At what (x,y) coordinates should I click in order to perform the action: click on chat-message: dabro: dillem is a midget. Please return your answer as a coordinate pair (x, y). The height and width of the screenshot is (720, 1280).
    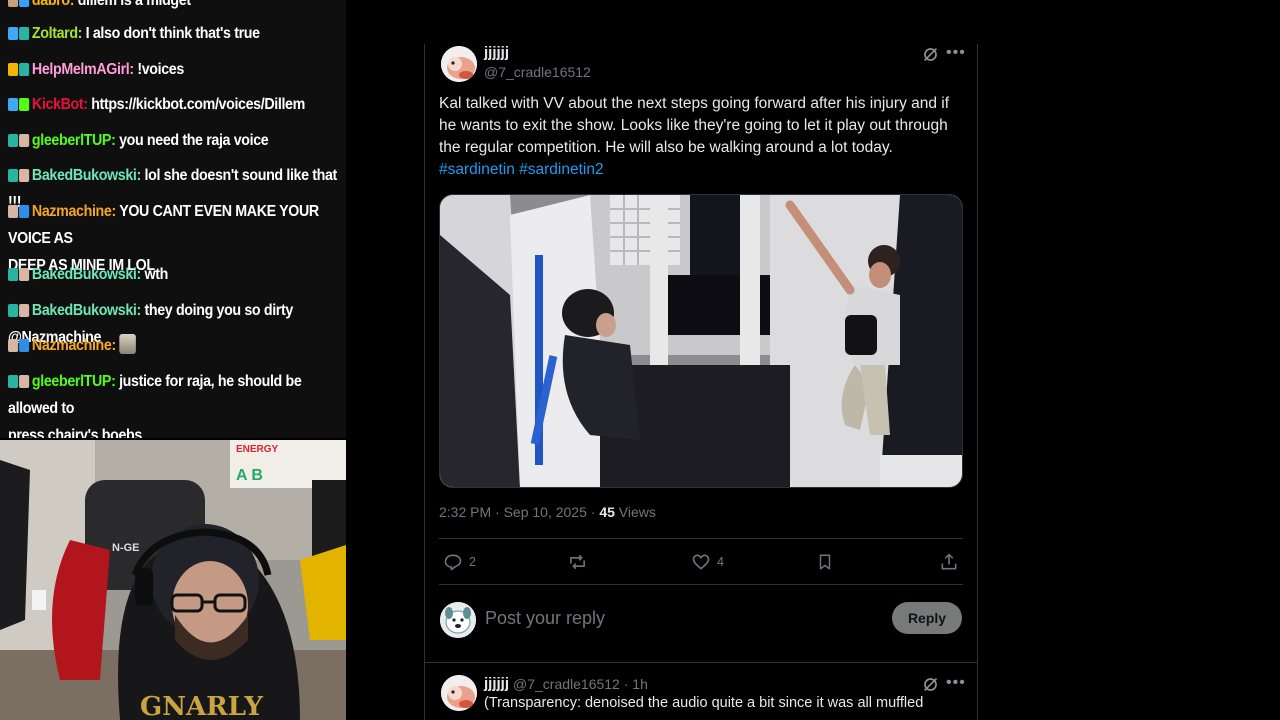
    Looking at the image, I should click on (173, 7).